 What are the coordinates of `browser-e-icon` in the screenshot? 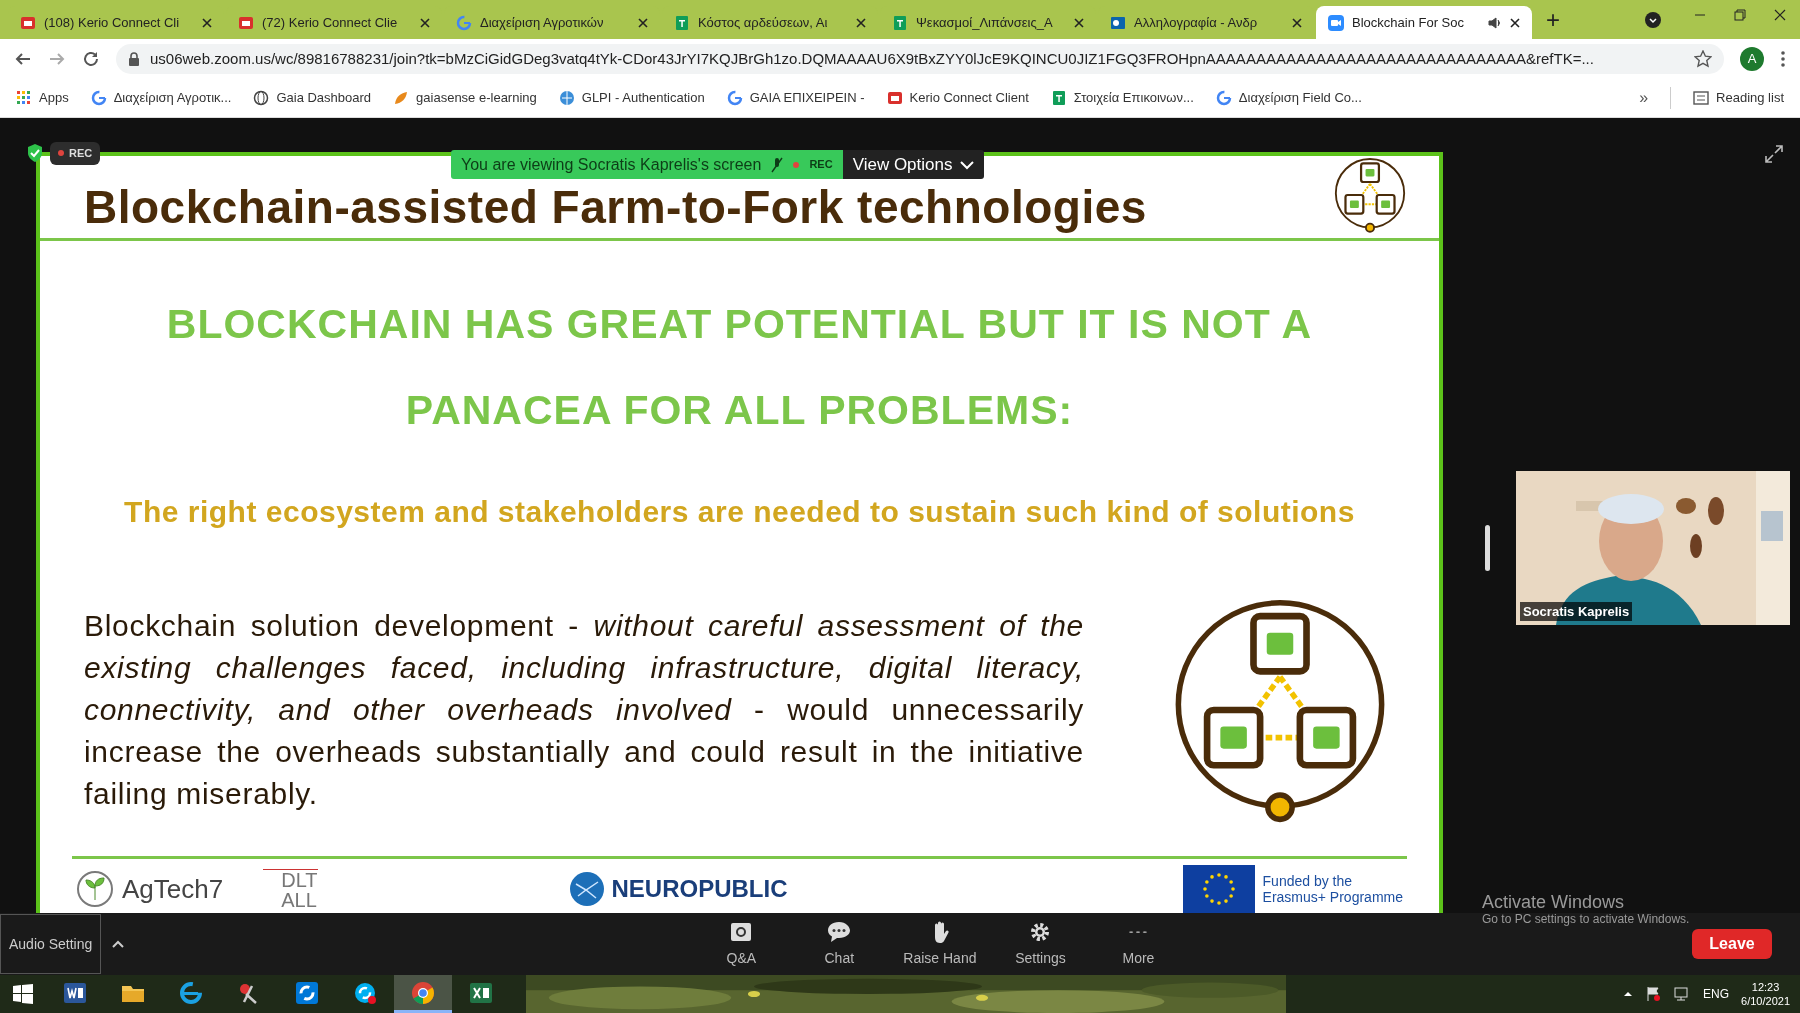 It's located at (191, 992).